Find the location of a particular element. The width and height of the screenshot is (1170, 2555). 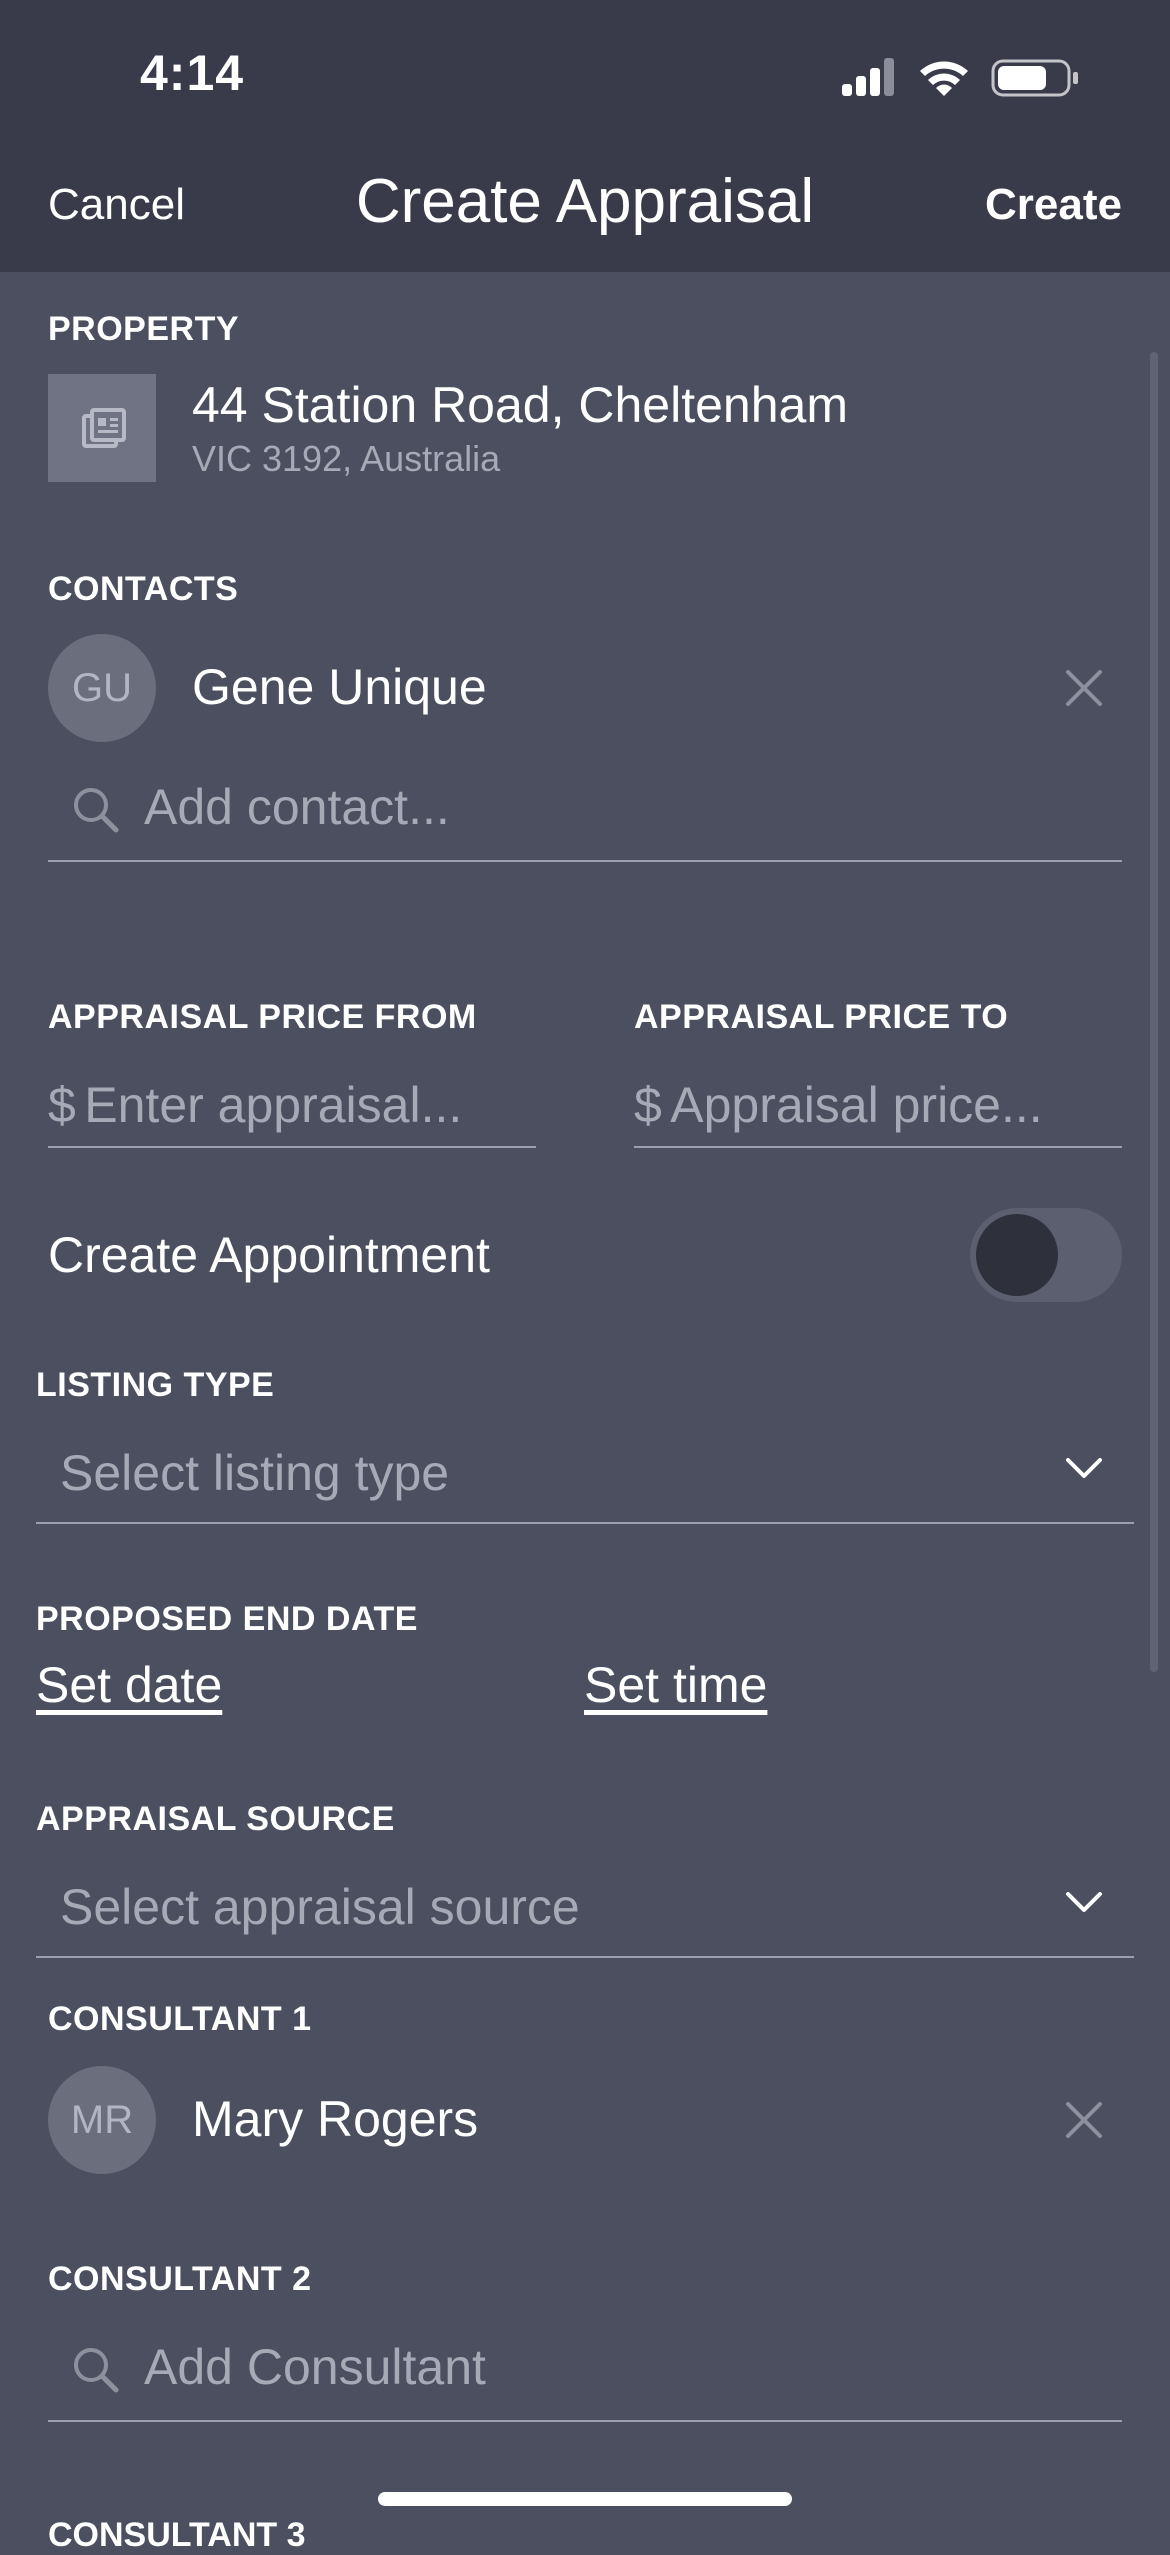

proposed-end-date-label: PROPOSED END DATE is located at coordinates (227, 1619).